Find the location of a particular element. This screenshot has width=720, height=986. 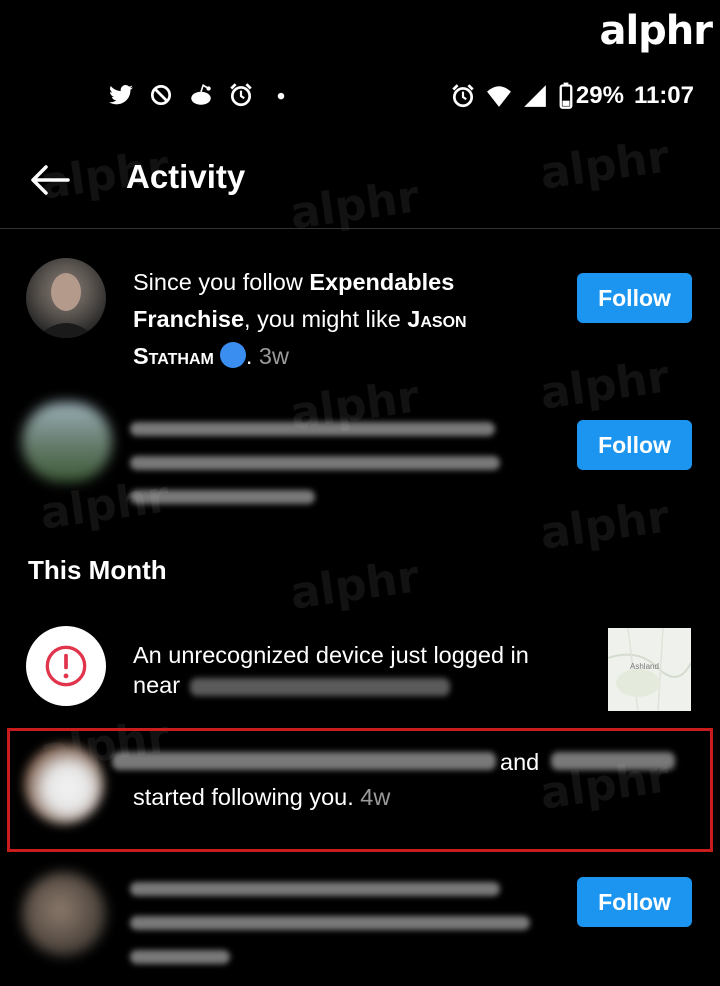

map-label: Ashland is located at coordinates (644, 666).